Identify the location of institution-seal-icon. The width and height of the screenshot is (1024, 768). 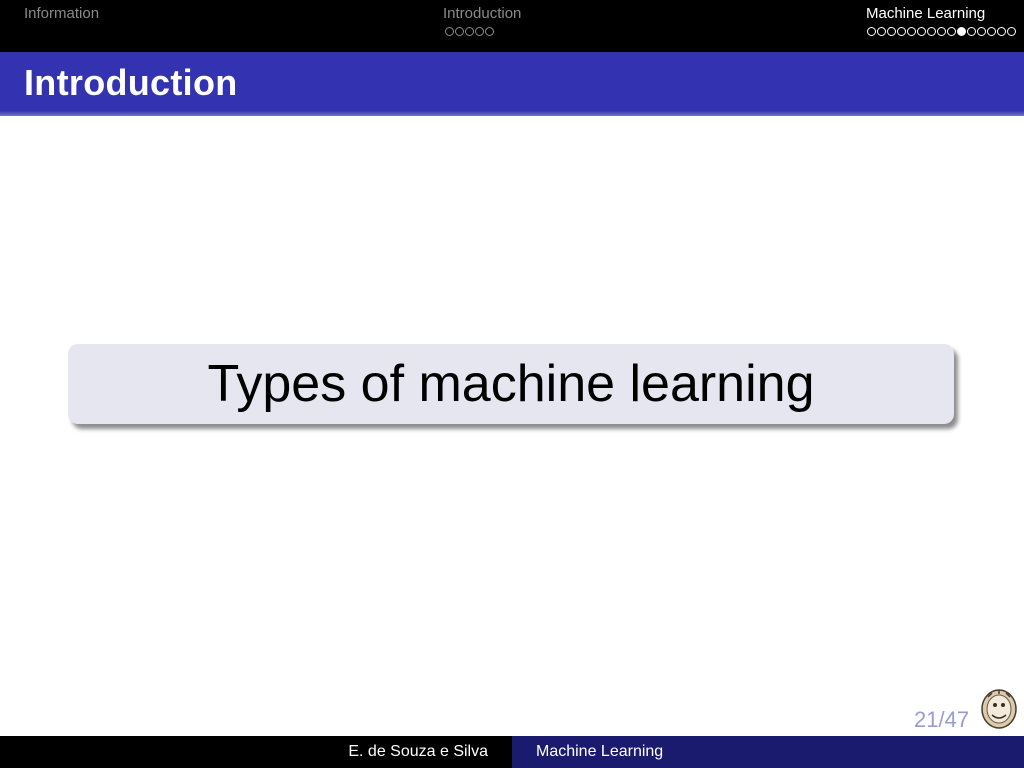
(999, 709).